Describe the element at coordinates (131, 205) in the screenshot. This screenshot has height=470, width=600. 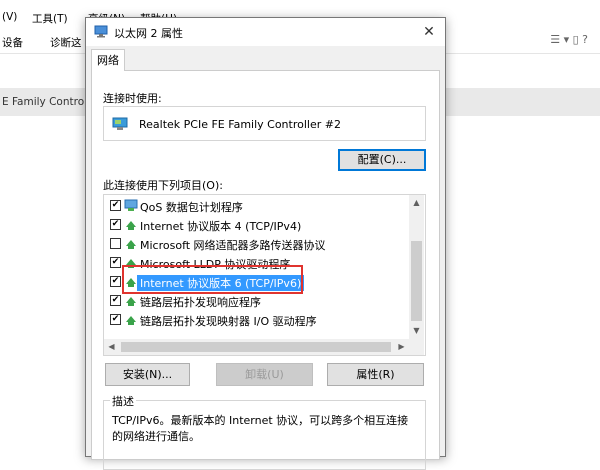
I see `qos-icon` at that location.